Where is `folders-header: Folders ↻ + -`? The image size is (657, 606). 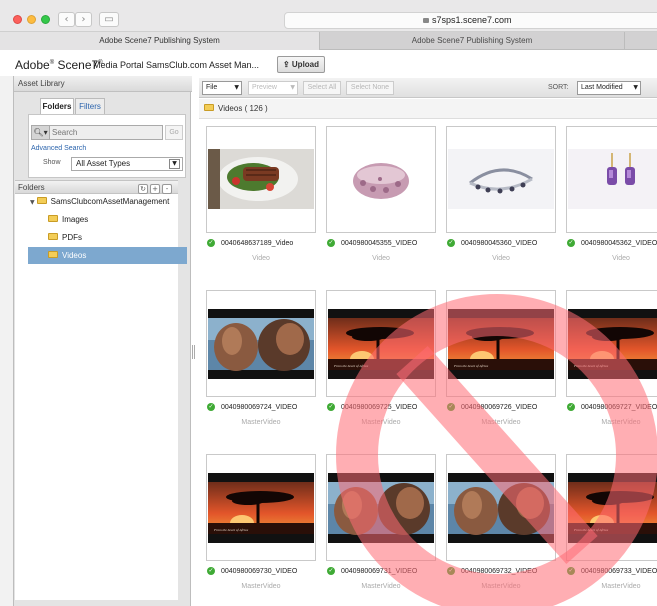 folders-header: Folders ↻ + - is located at coordinates (96, 187).